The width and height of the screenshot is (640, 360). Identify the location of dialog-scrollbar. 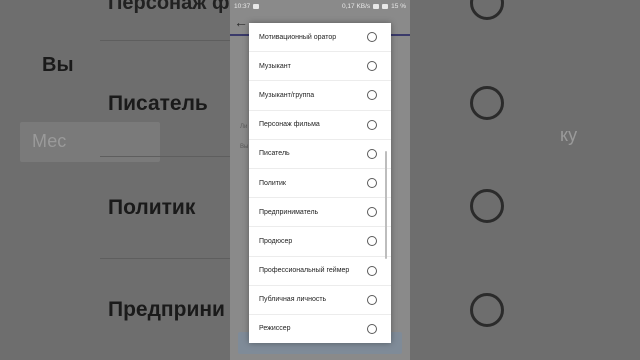
(386, 205).